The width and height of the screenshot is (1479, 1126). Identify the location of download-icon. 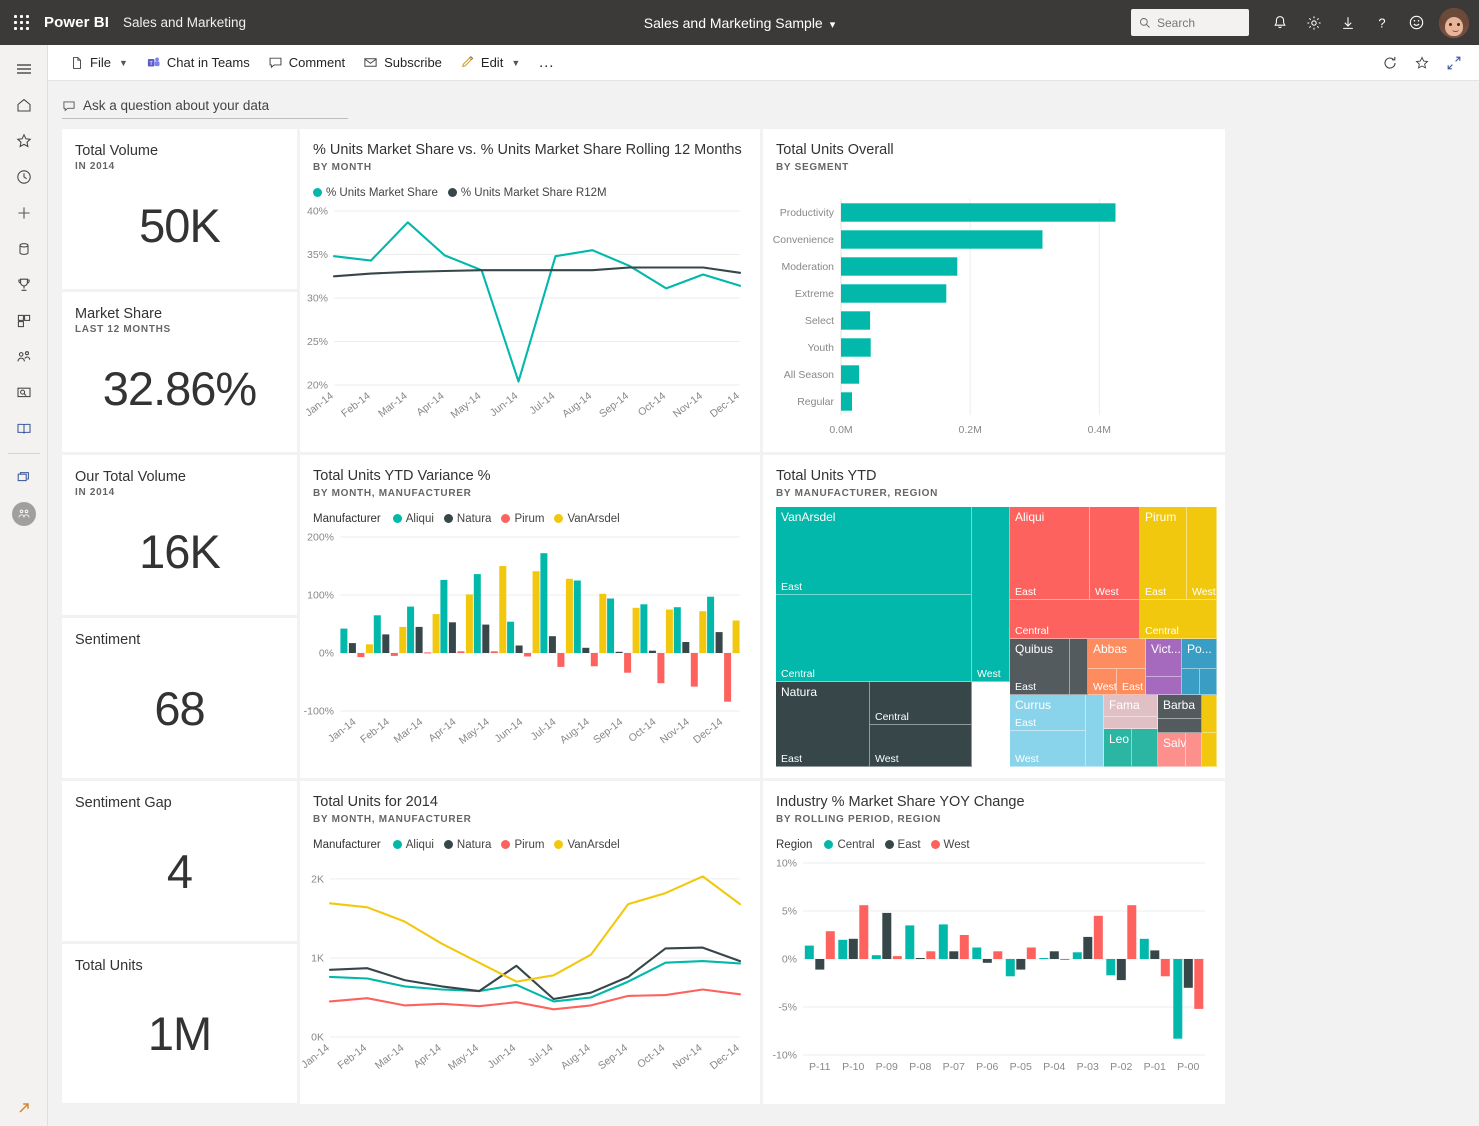
(1348, 23).